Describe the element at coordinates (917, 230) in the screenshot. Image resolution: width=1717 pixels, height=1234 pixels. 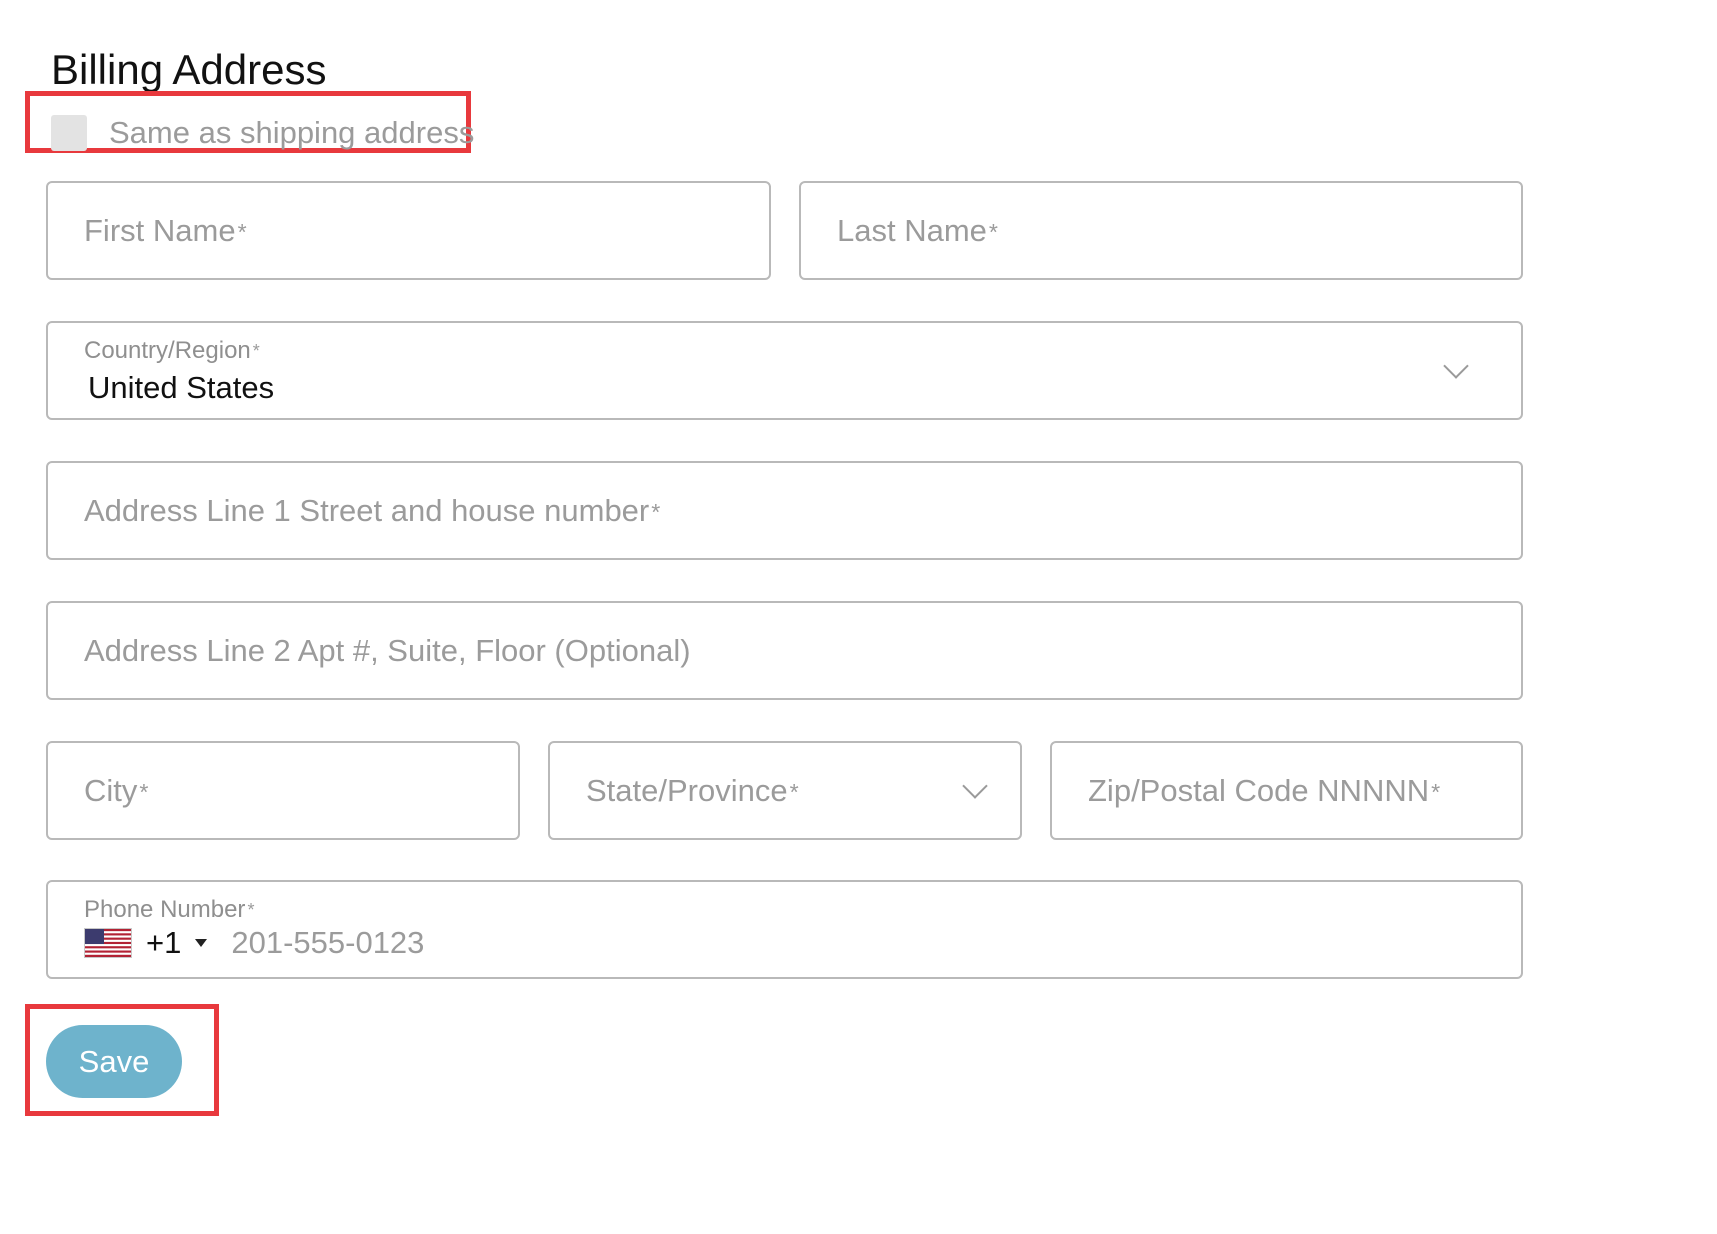
I see `last-name-placeholder: Last Name*` at that location.